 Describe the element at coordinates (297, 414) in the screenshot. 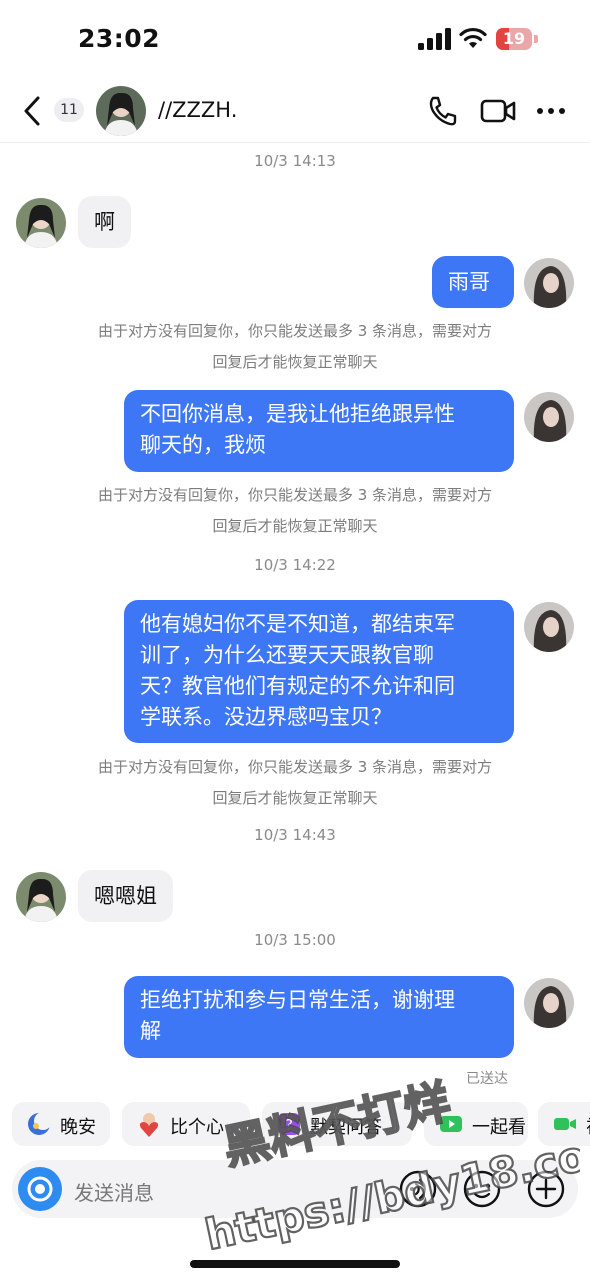

I see `message-text: 不回你消息，是我让他拒绝跟异性` at that location.